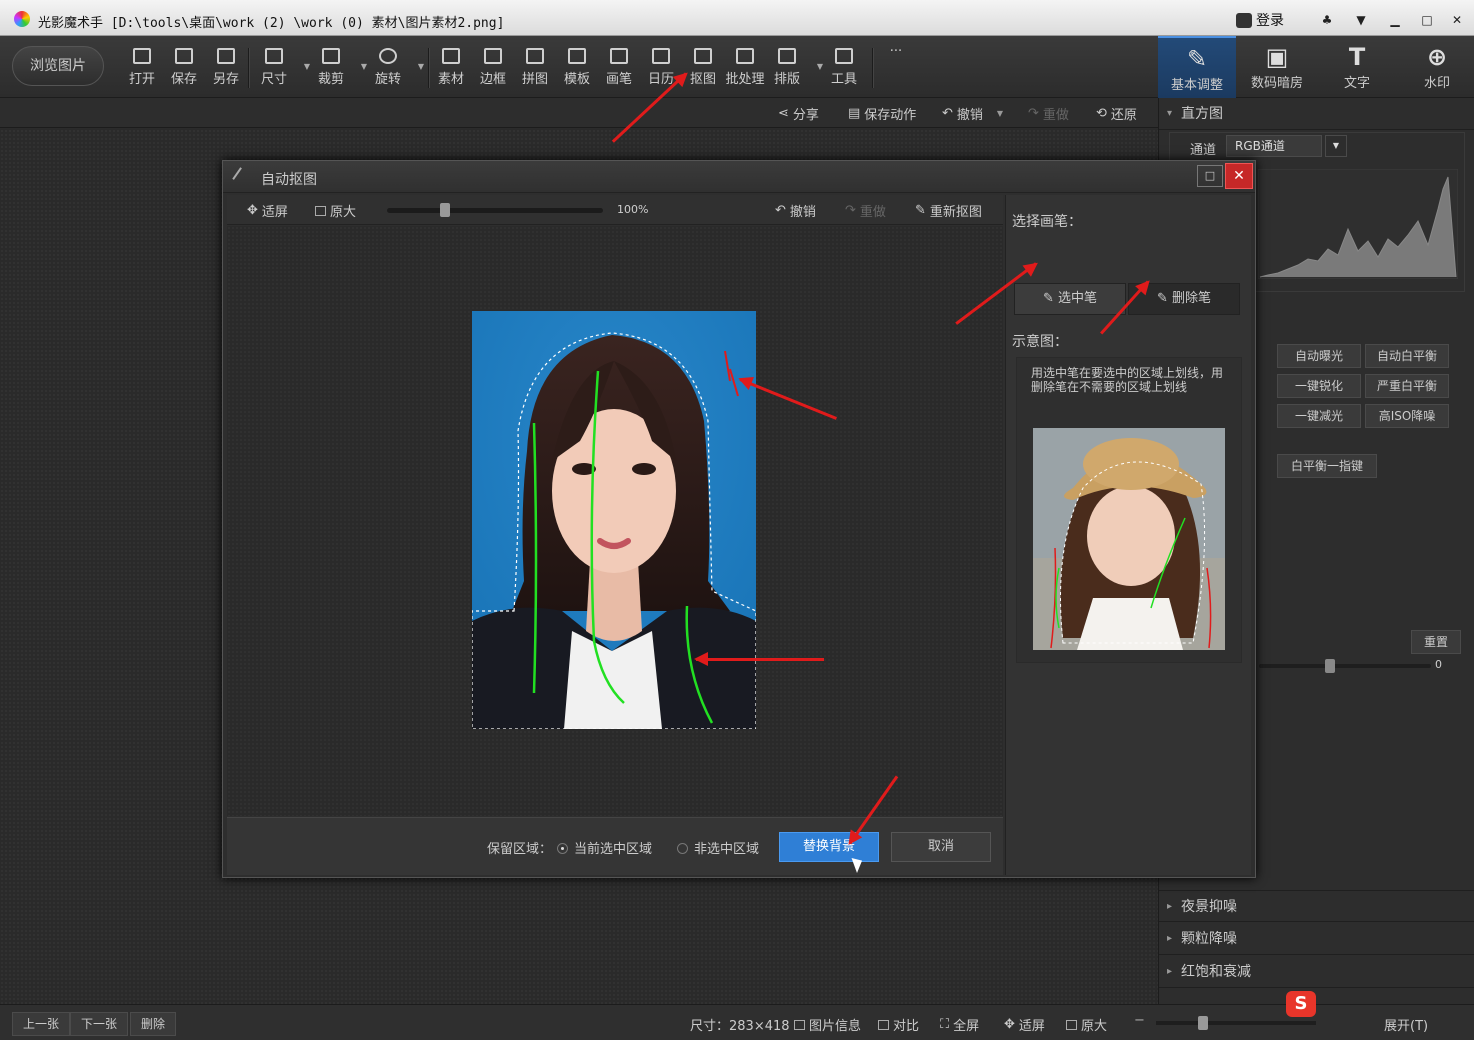 This screenshot has height=1040, width=1474. I want to click on diagram-box: 用选中笔在要选中的区域上划线，用删除笔在不需要的区域上划线, so click(1129, 510).